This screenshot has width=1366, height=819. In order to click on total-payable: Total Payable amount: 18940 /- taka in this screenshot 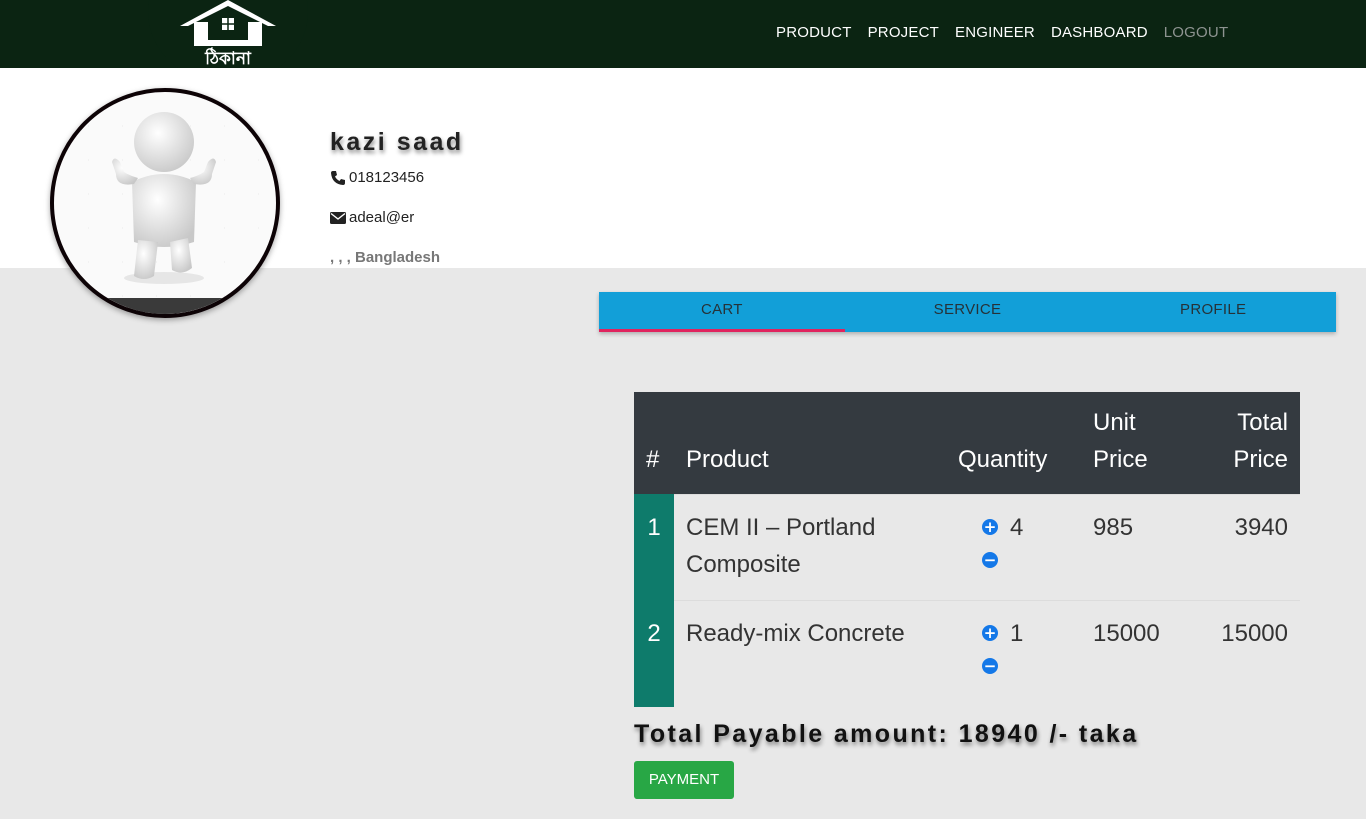, I will do `click(886, 734)`.